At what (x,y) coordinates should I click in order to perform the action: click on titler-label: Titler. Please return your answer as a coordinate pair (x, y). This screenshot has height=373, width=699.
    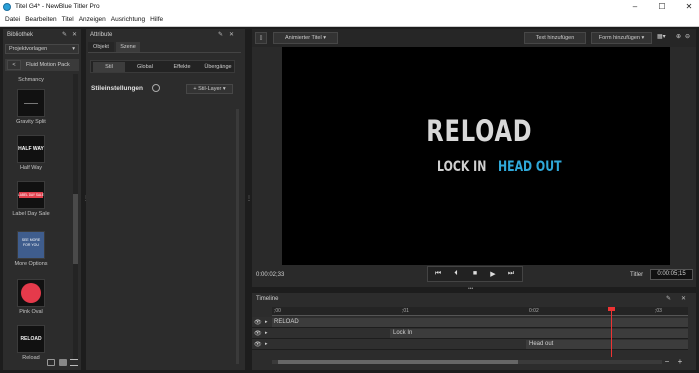
    Looking at the image, I should click on (637, 275).